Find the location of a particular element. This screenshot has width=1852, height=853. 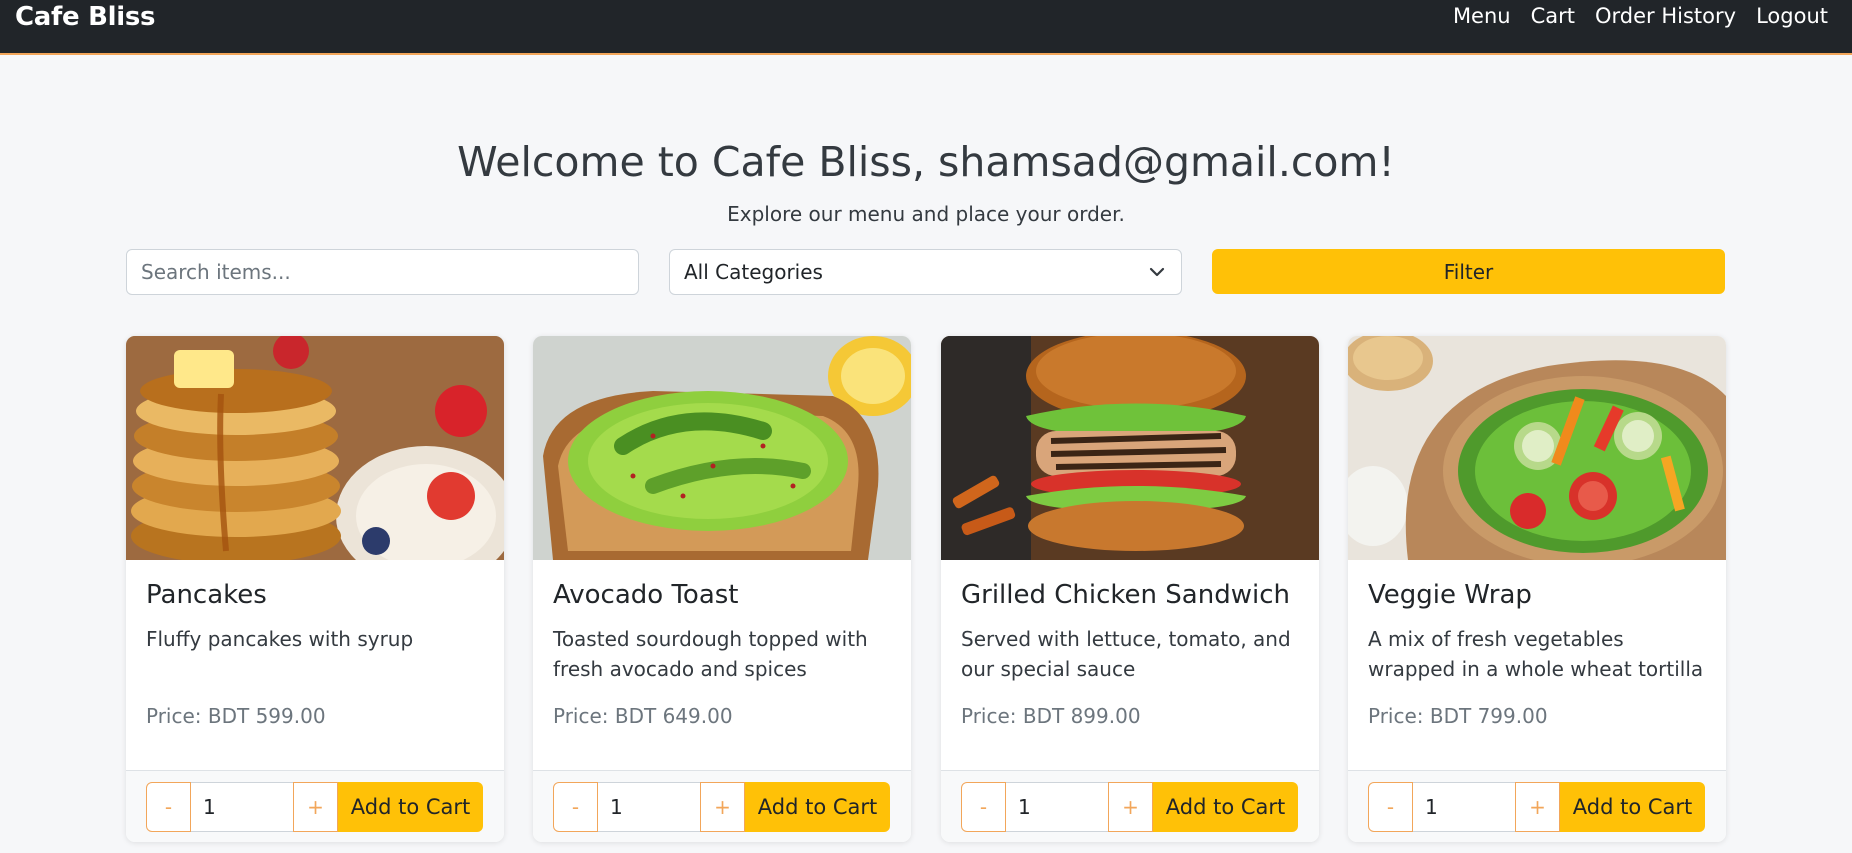

chicken-sandwich-image is located at coordinates (1130, 448).